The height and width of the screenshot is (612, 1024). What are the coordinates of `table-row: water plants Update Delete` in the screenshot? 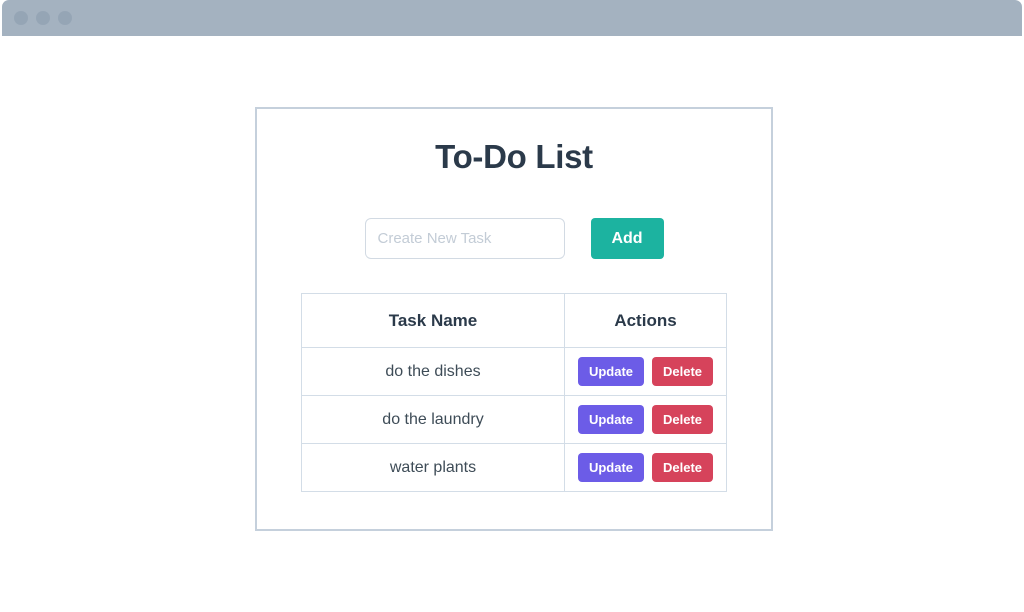 It's located at (514, 467).